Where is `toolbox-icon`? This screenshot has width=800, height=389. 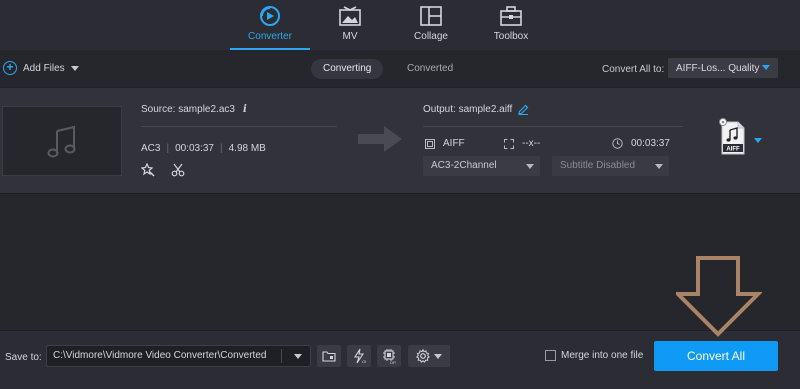
toolbox-icon is located at coordinates (511, 16).